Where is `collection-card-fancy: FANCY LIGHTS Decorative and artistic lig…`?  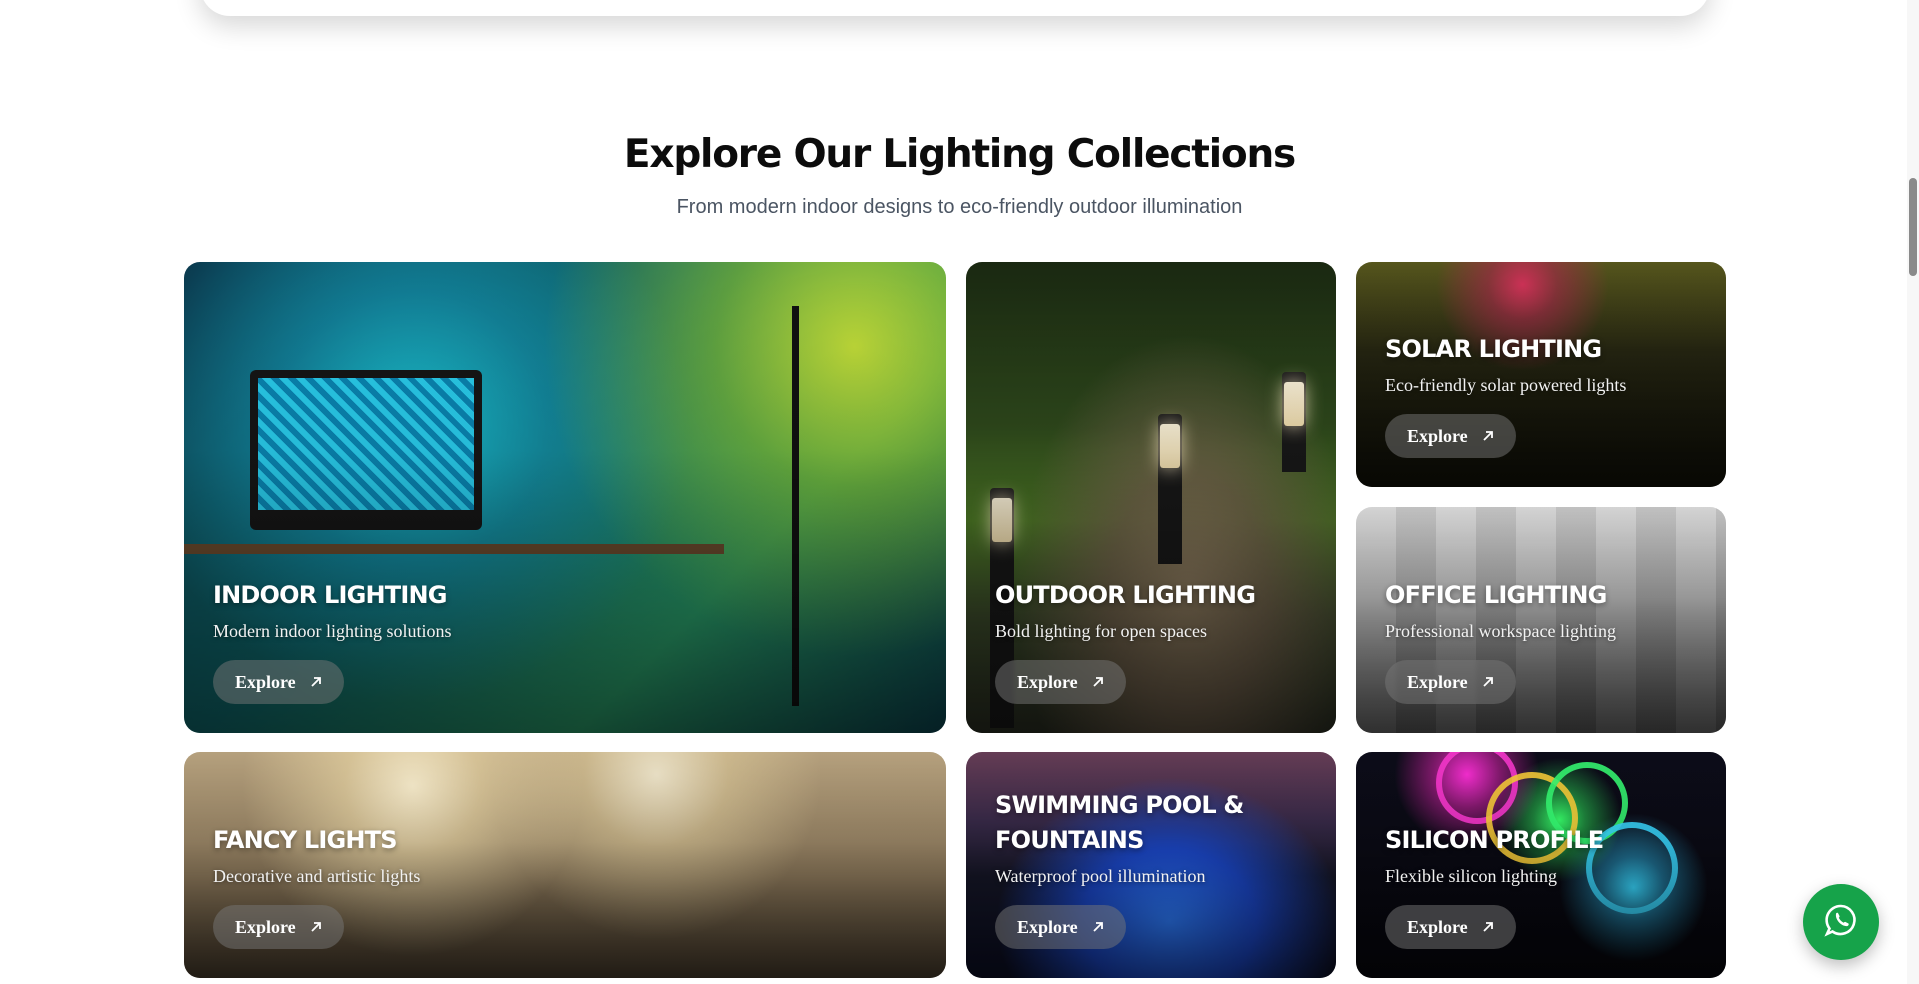 collection-card-fancy: FANCY LIGHTS Decorative and artistic lig… is located at coordinates (565, 865).